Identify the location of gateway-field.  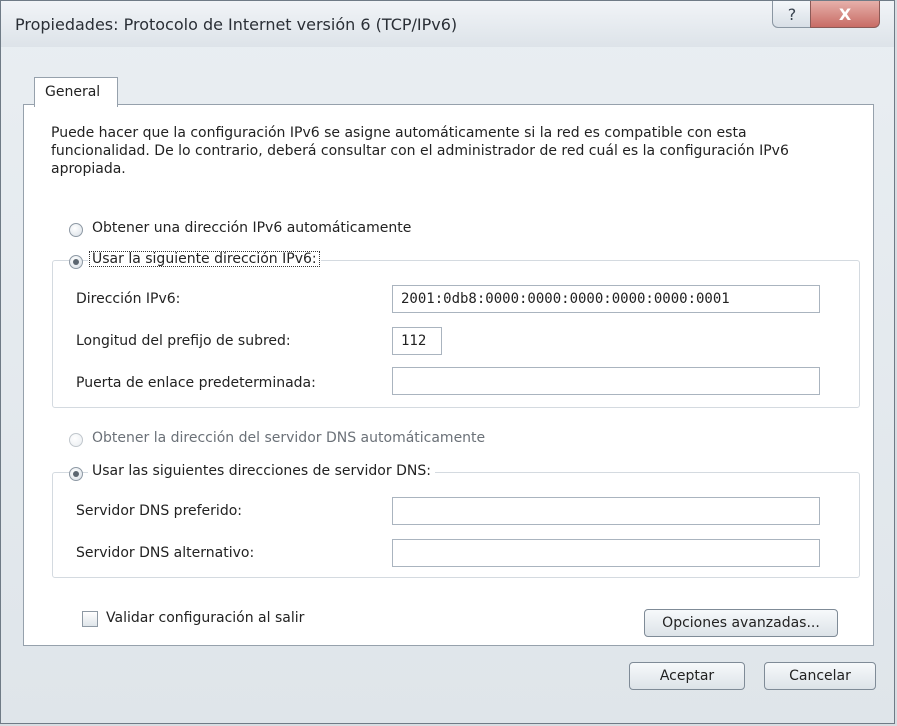
(606, 381).